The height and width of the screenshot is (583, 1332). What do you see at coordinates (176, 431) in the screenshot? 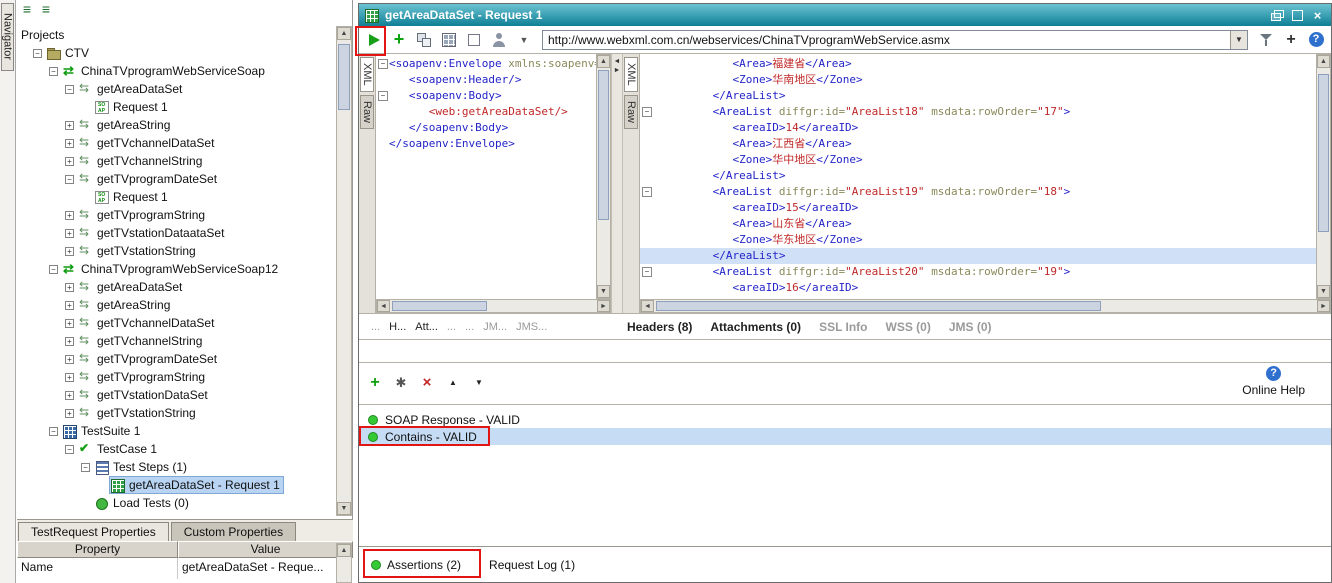
I see `tree-item: − TestSuite 1` at bounding box center [176, 431].